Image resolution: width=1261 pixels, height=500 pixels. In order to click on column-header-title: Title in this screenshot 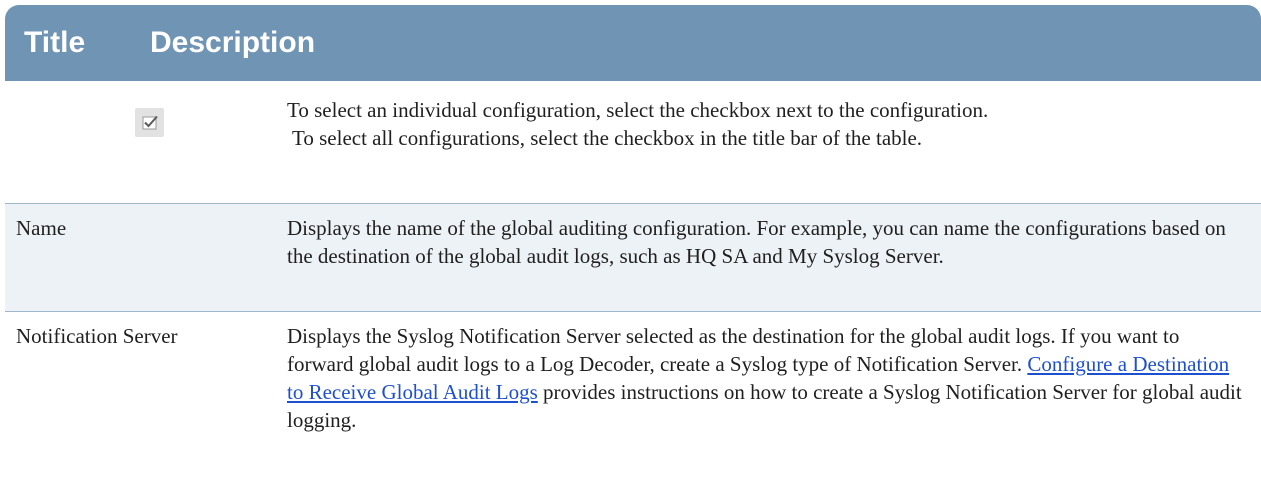, I will do `click(55, 42)`.